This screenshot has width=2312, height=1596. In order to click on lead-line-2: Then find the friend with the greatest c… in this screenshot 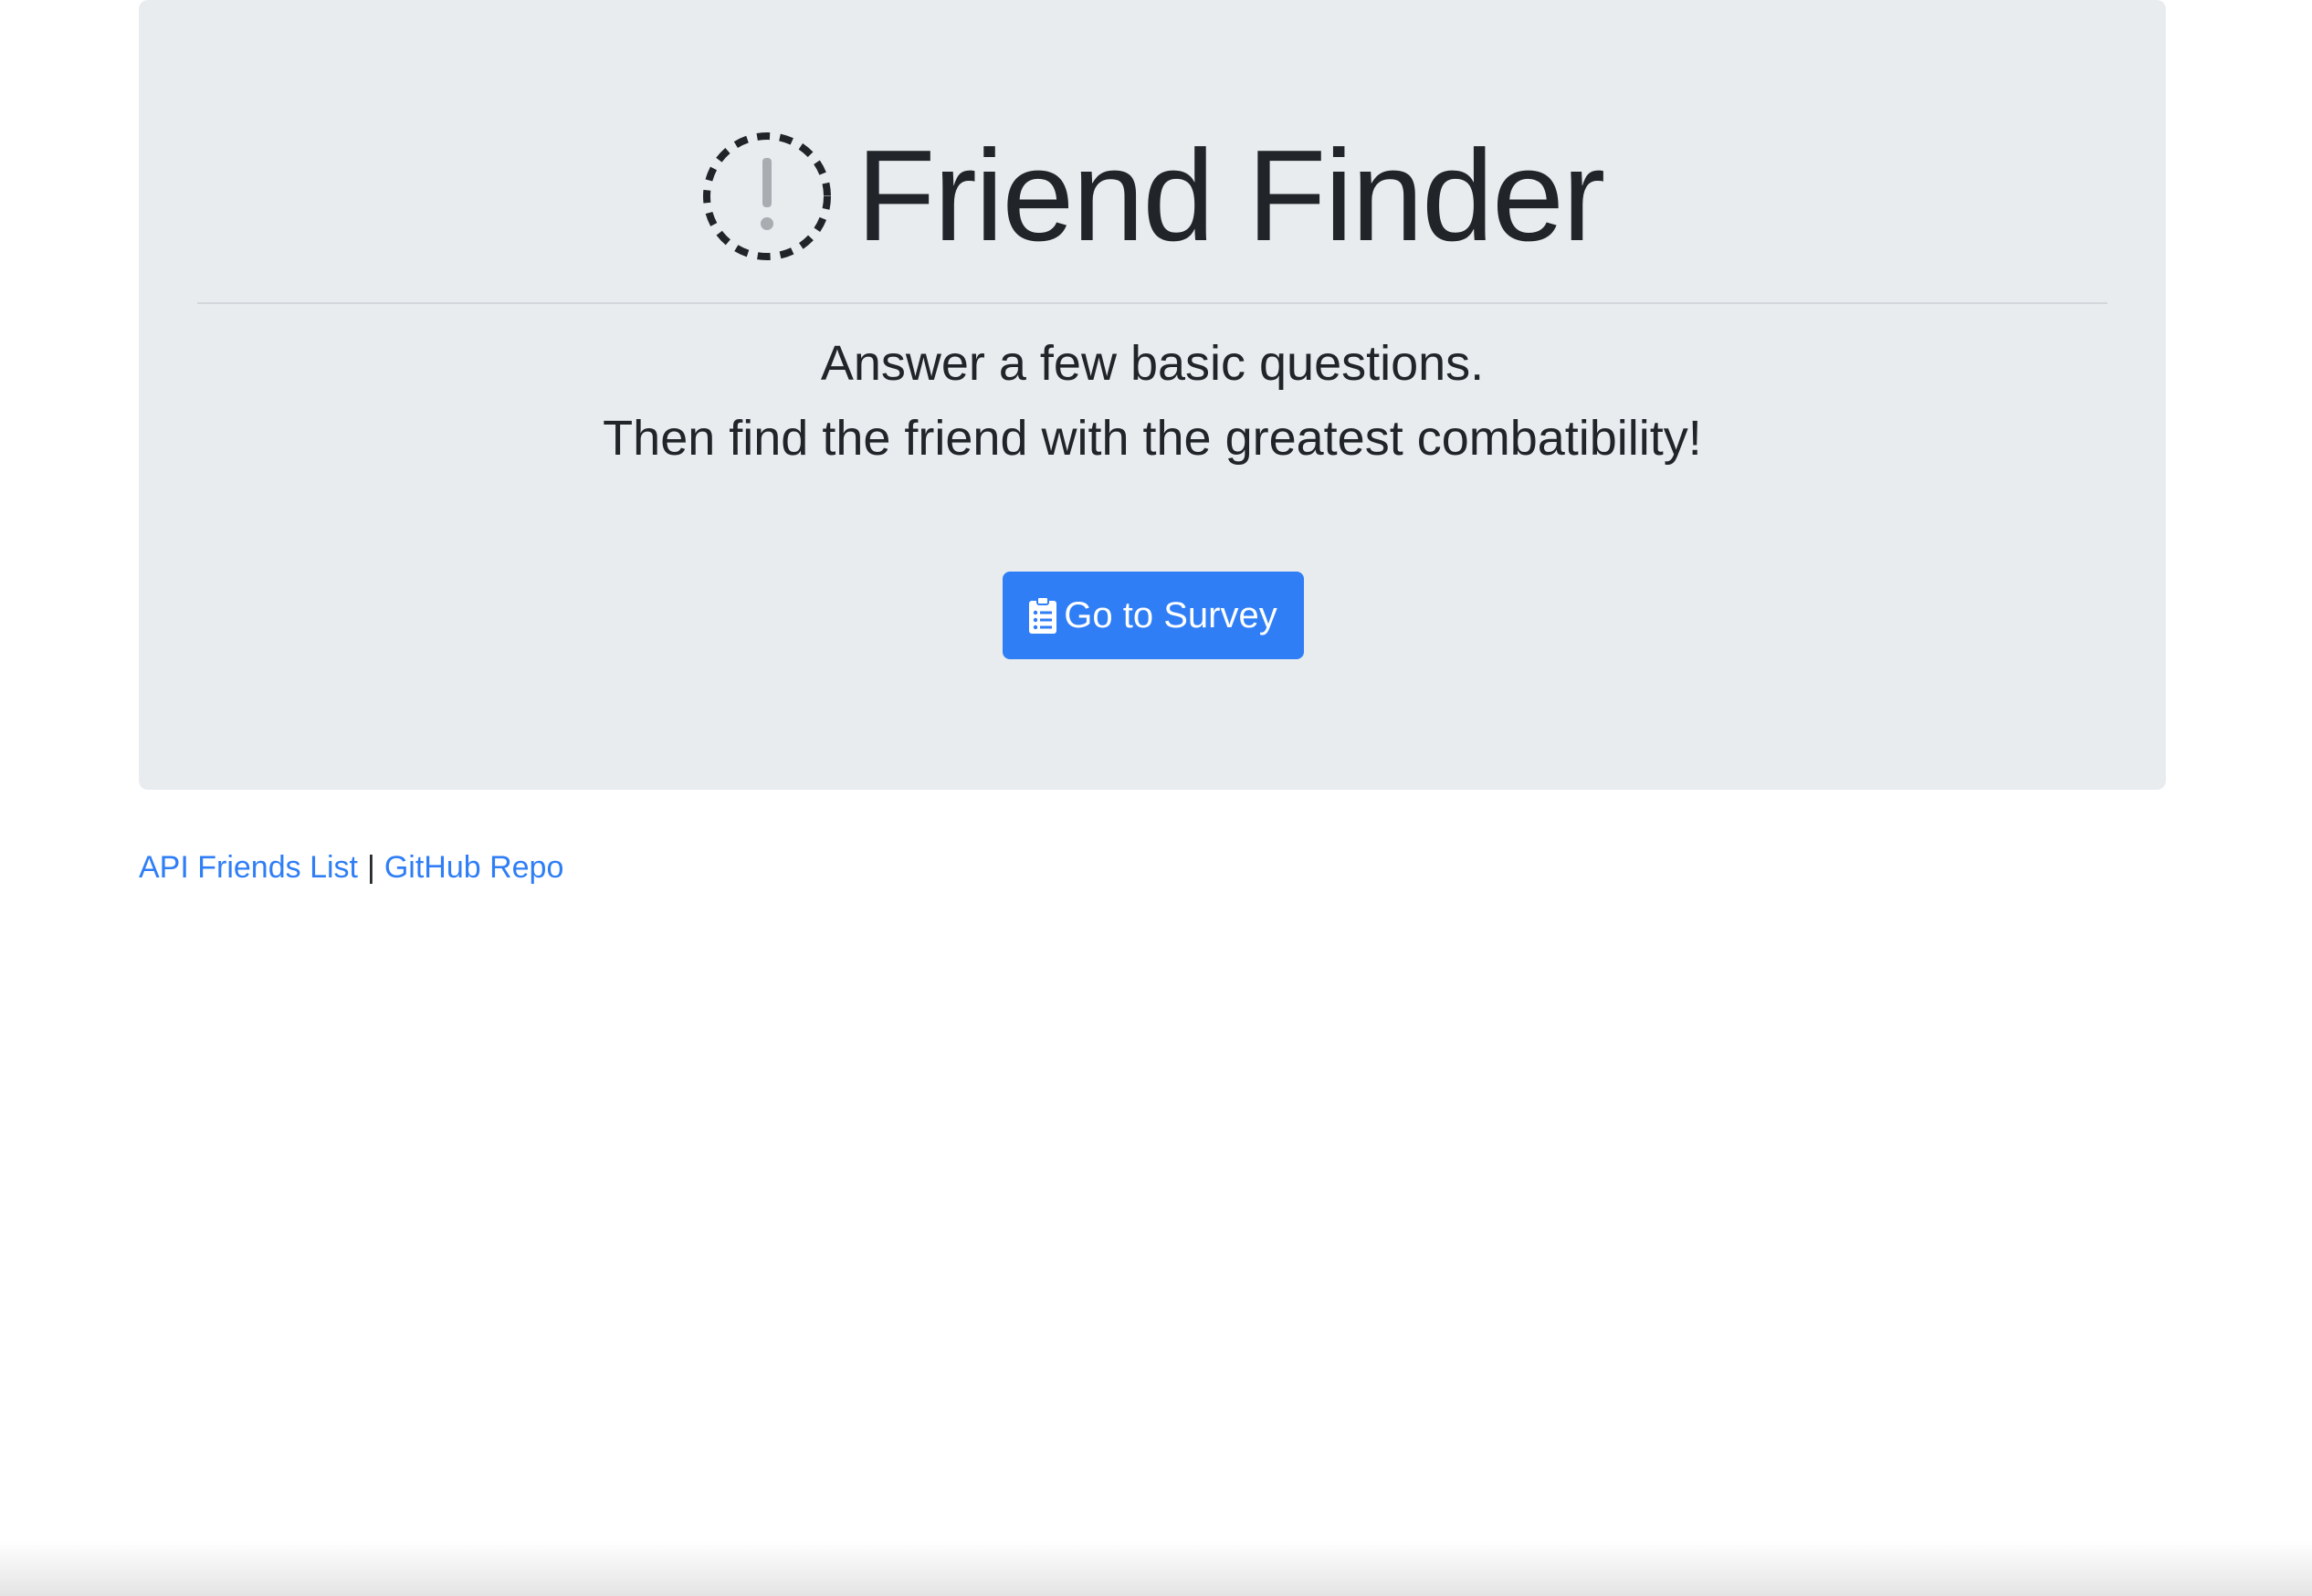, I will do `click(1152, 438)`.